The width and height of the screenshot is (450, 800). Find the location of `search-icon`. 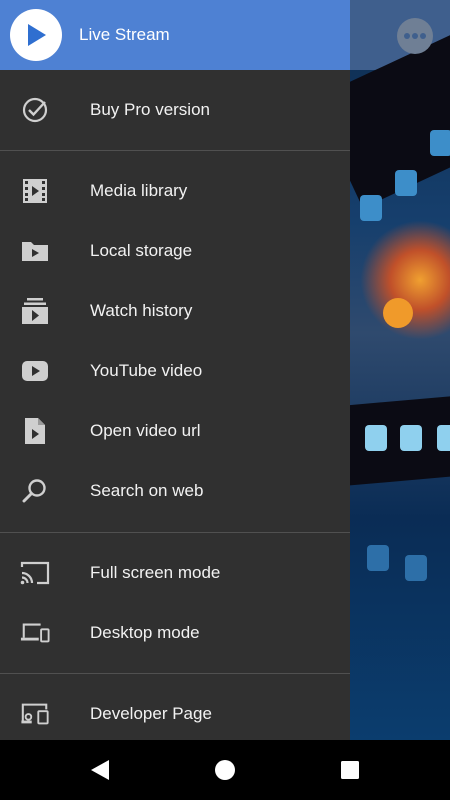

search-icon is located at coordinates (35, 491).